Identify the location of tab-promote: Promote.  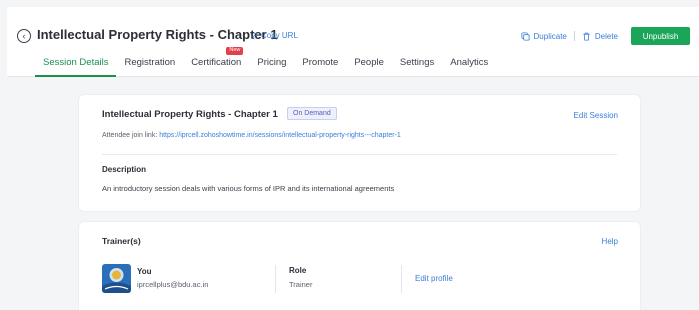
(320, 62).